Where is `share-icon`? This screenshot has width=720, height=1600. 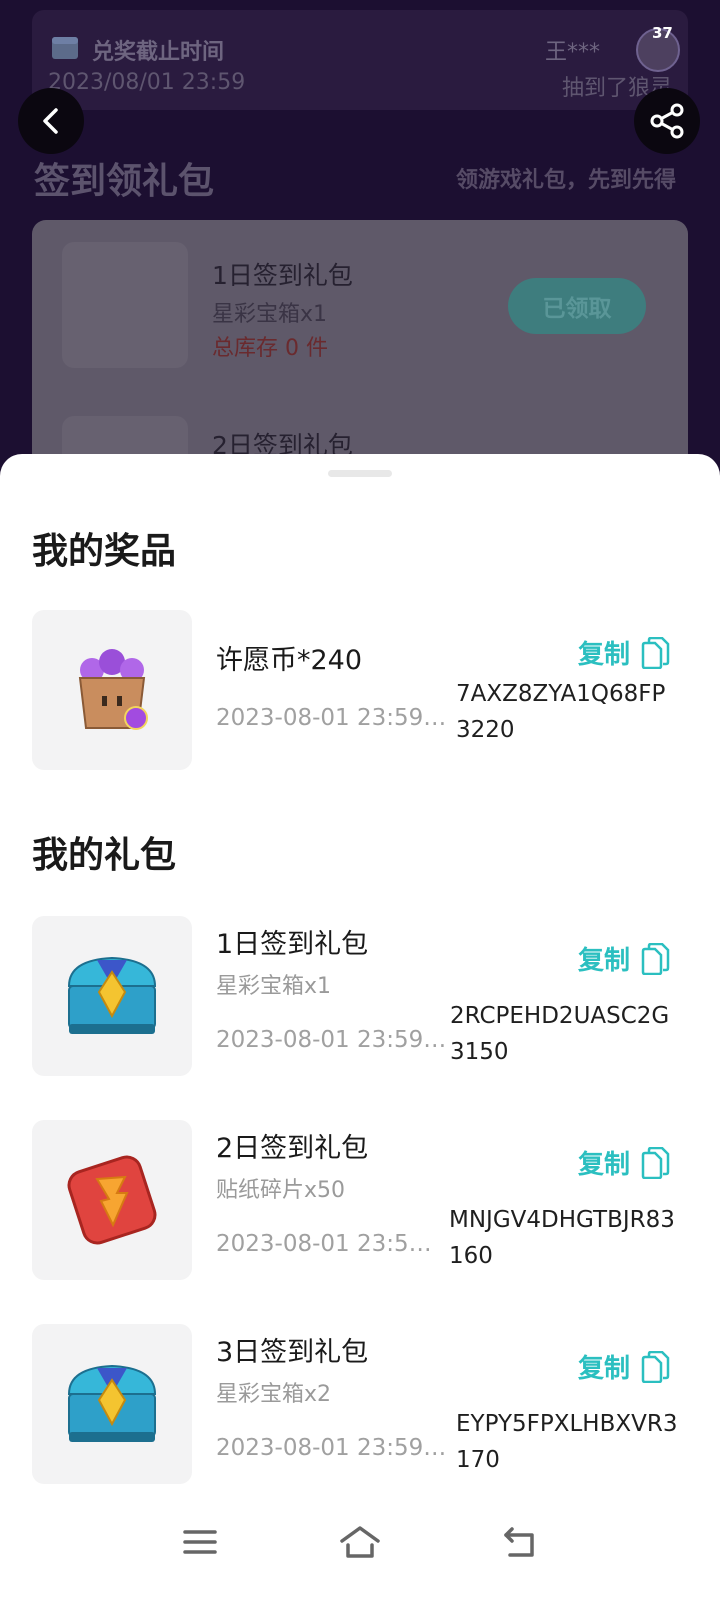 share-icon is located at coordinates (667, 121).